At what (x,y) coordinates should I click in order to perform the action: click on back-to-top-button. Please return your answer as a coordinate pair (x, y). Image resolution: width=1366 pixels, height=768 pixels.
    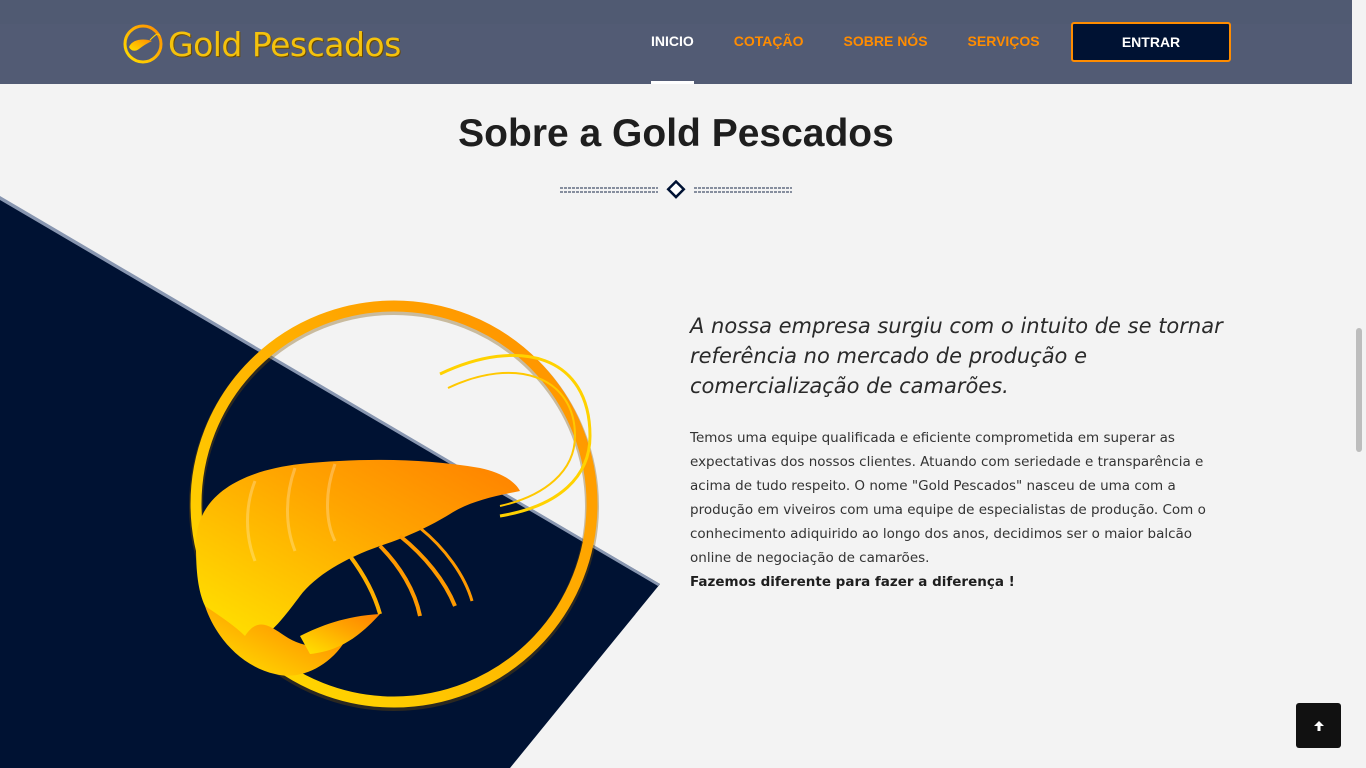
    Looking at the image, I should click on (1318, 725).